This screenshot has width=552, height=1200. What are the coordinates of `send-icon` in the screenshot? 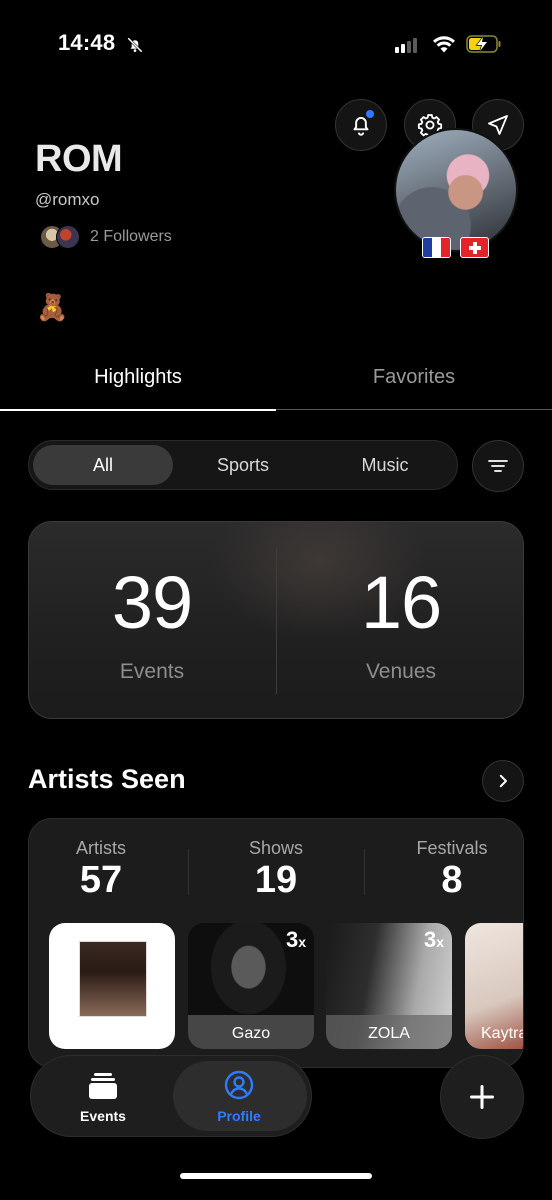 It's located at (498, 125).